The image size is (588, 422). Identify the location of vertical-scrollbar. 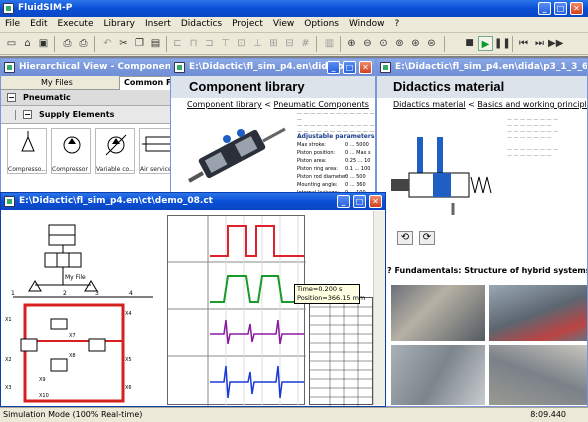
(379, 308).